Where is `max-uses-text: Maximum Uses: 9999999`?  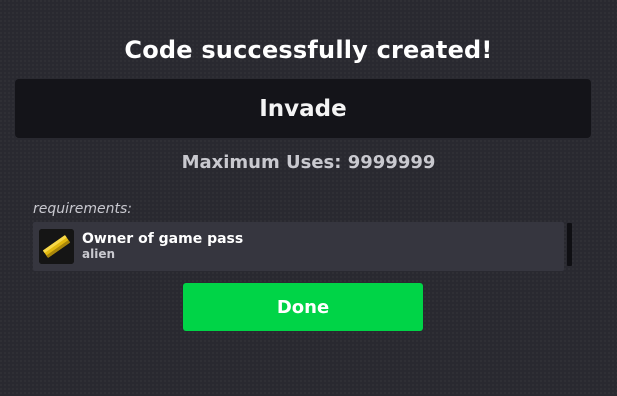 max-uses-text: Maximum Uses: 9999999 is located at coordinates (308, 162).